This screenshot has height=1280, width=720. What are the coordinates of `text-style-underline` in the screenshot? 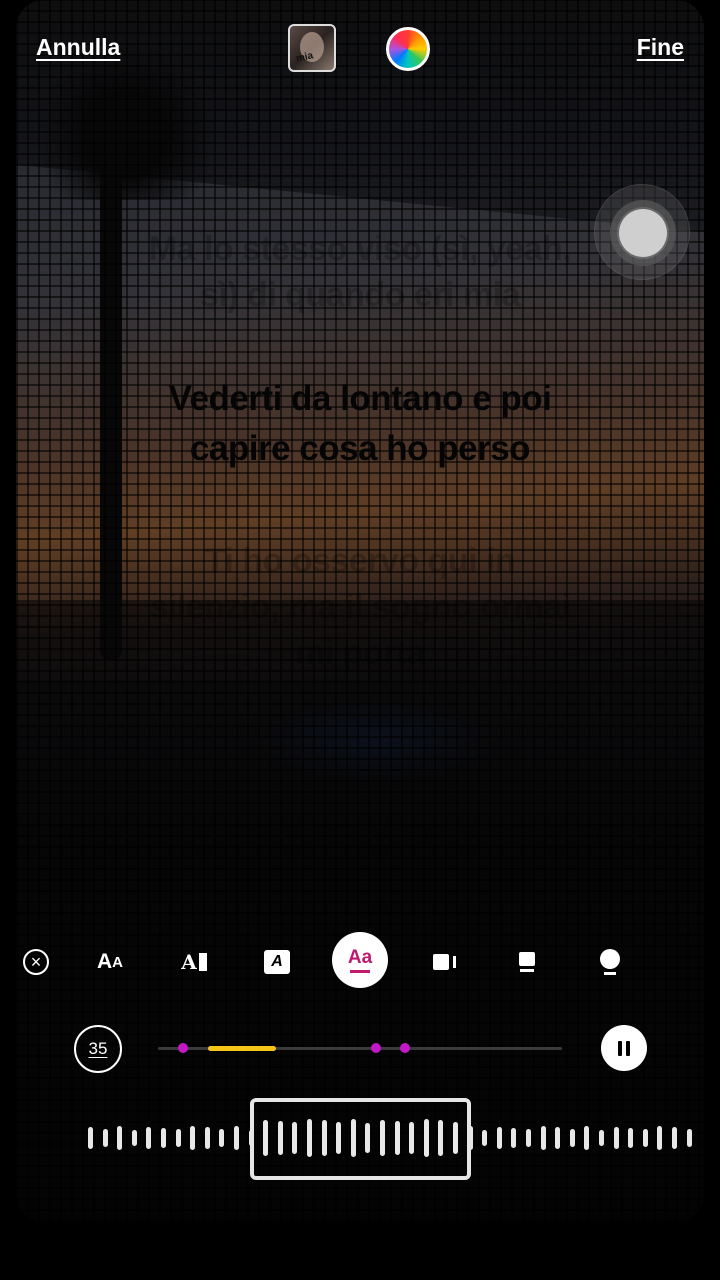 It's located at (360, 971).